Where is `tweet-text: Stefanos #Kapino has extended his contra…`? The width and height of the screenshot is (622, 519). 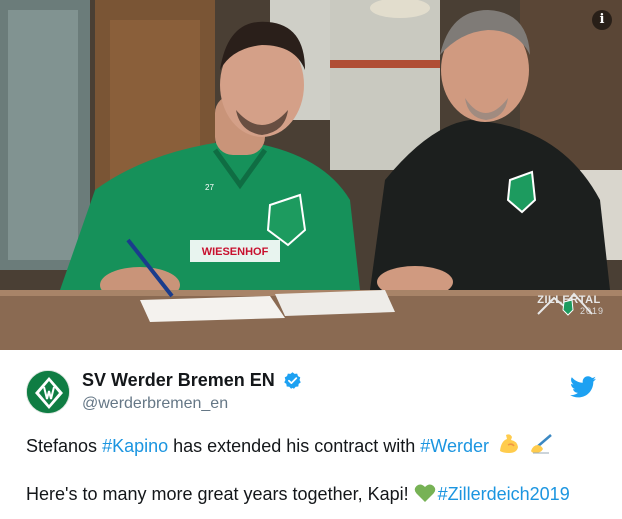
tweet-text: Stefanos #Kapino has extended his contra… is located at coordinates (316, 469).